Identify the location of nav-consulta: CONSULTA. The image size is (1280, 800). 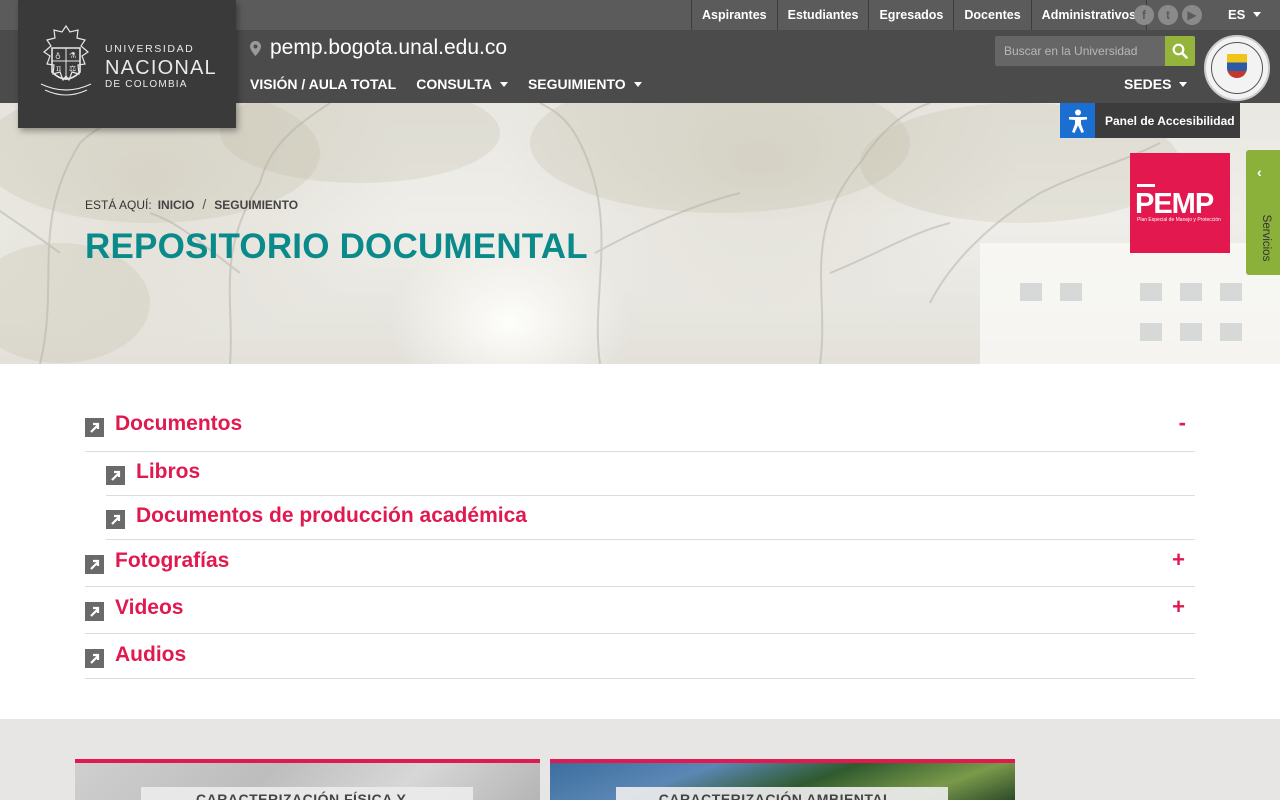
(462, 84).